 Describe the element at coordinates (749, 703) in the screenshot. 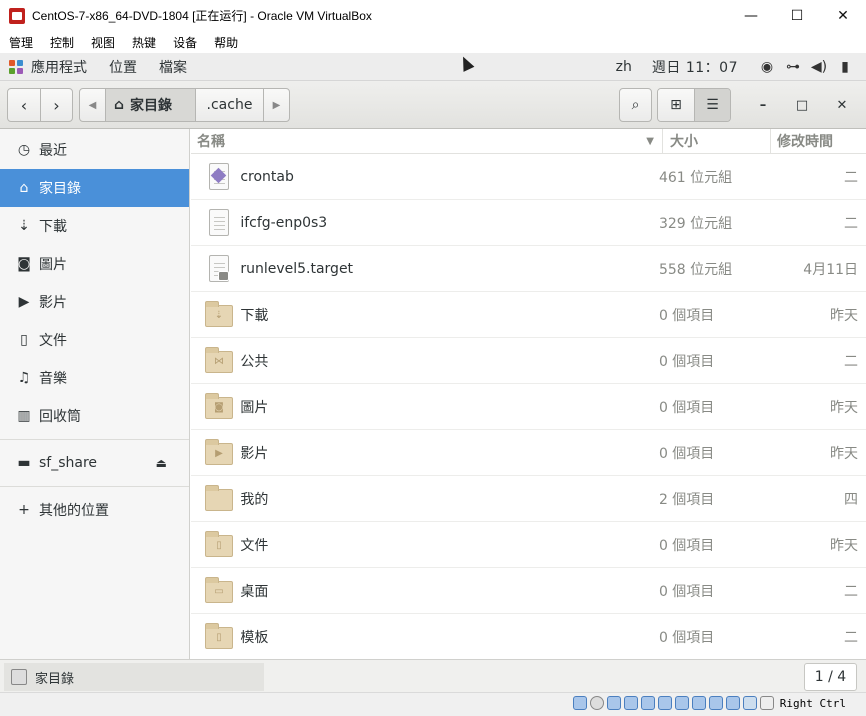

I see `keyboard-icon` at that location.